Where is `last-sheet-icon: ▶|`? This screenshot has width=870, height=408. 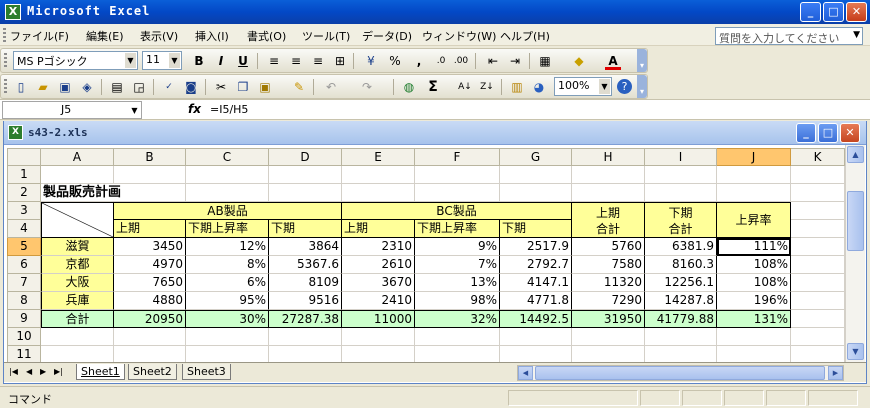 last-sheet-icon: ▶| is located at coordinates (58, 371).